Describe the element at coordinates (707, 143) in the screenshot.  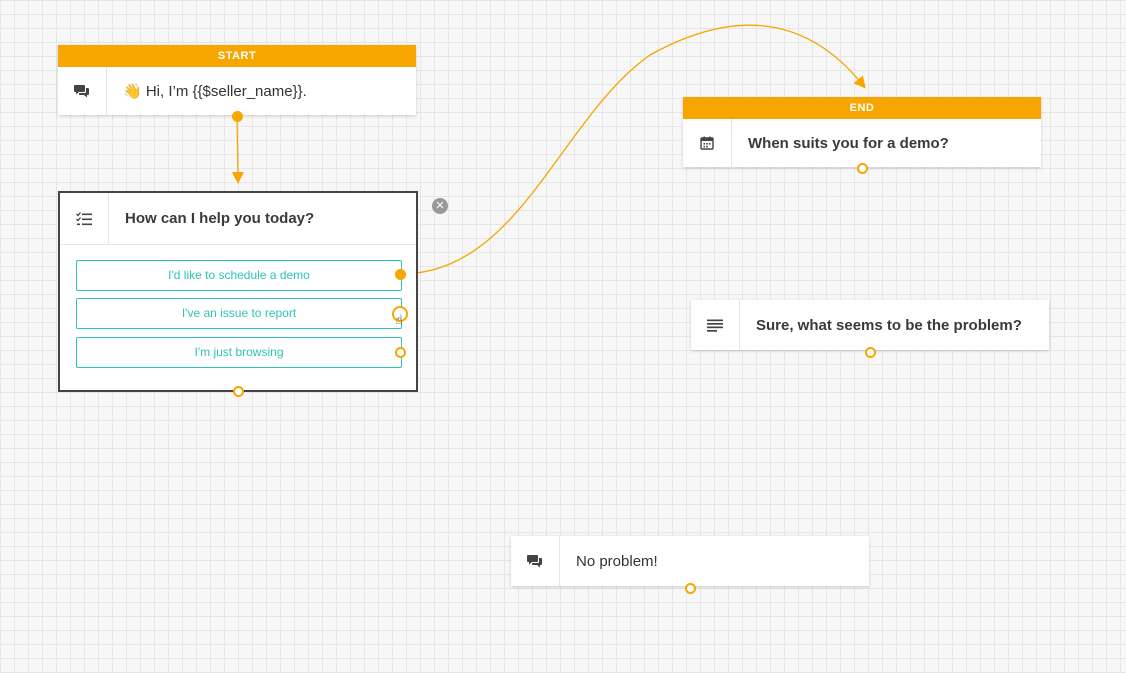
I see `calendar-icon` at that location.